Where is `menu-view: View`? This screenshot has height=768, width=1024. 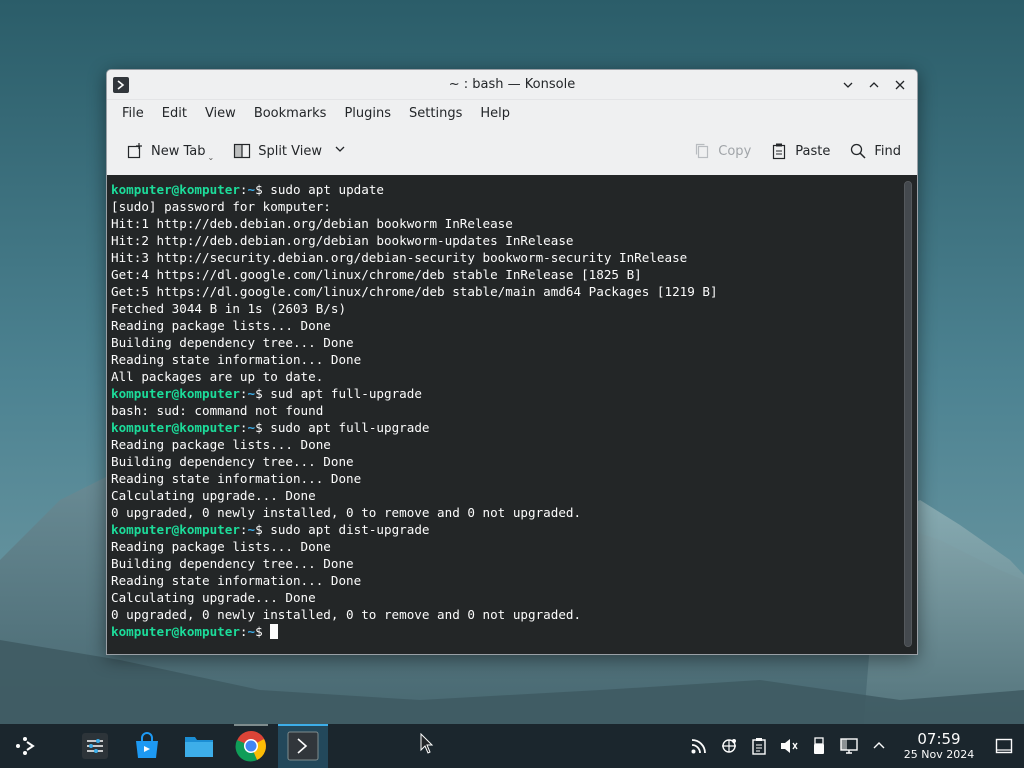
menu-view: View is located at coordinates (220, 114).